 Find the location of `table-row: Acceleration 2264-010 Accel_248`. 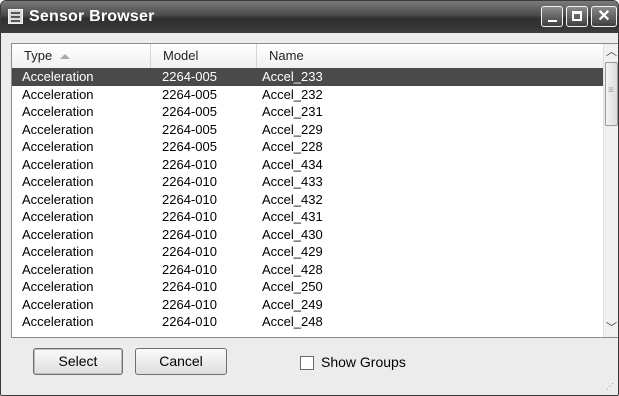

table-row: Acceleration 2264-010 Accel_248 is located at coordinates (308, 322).